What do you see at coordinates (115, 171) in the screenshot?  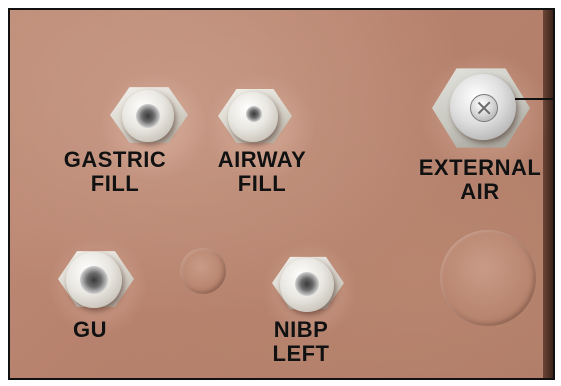 I see `gastric-fill-label: GASTRIC FILL` at bounding box center [115, 171].